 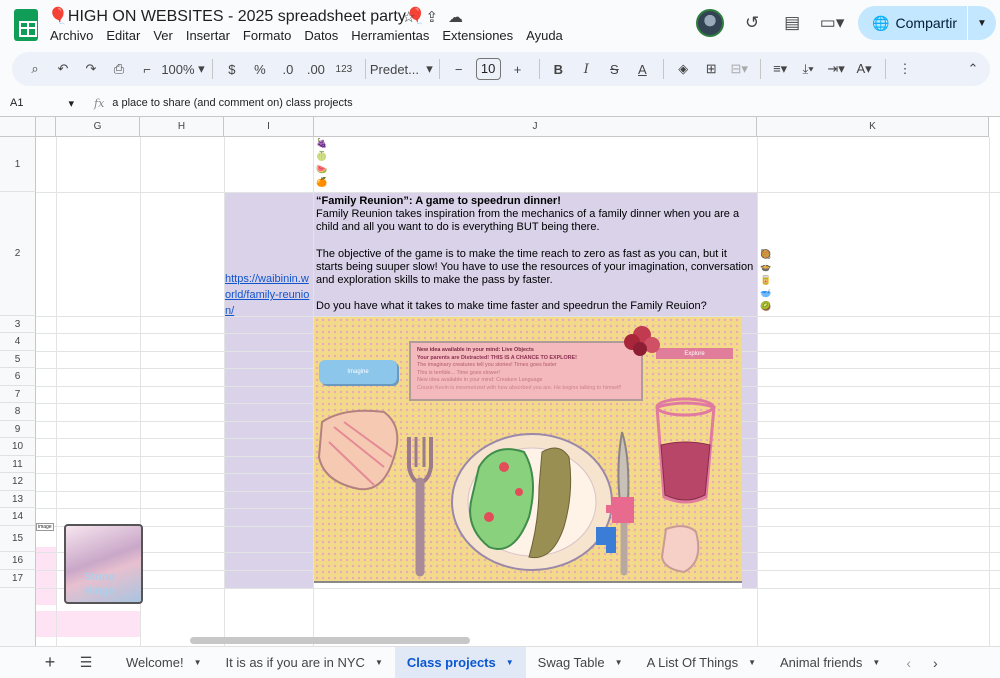 What do you see at coordinates (982, 23) in the screenshot?
I see `share-dropdown-button: ▼` at bounding box center [982, 23].